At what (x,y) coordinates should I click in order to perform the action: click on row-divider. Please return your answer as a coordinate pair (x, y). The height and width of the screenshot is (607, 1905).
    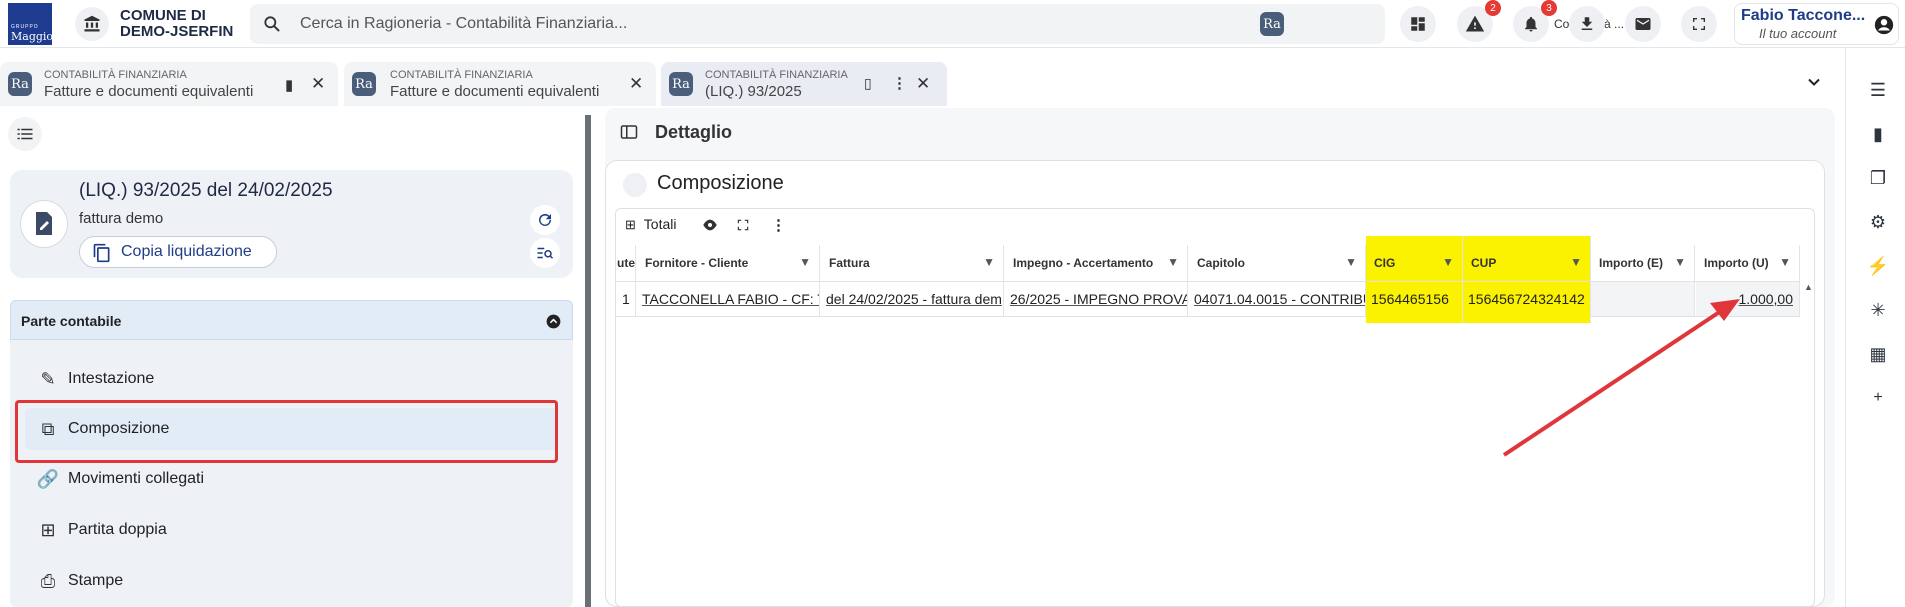
    Looking at the image, I should click on (991, 316).